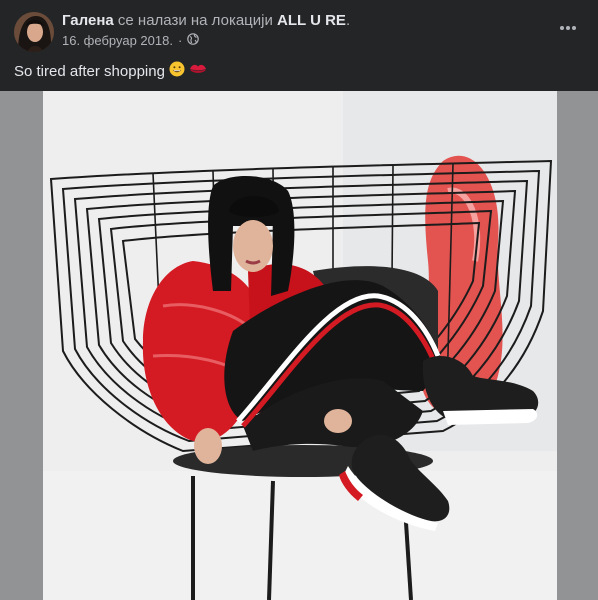  Describe the element at coordinates (193, 40) in the screenshot. I see `globe-icon` at that location.